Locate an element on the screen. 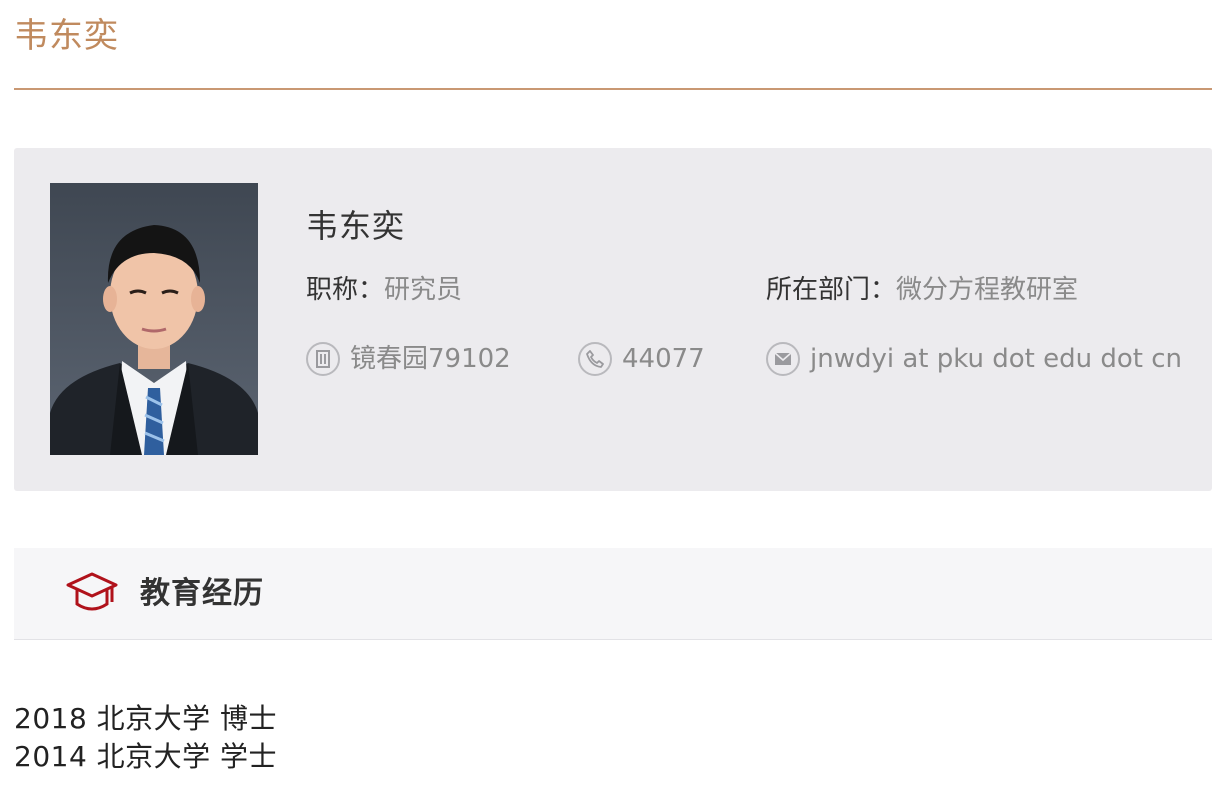 The width and height of the screenshot is (1225, 800). page-header: 韦东奕 is located at coordinates (613, 51).